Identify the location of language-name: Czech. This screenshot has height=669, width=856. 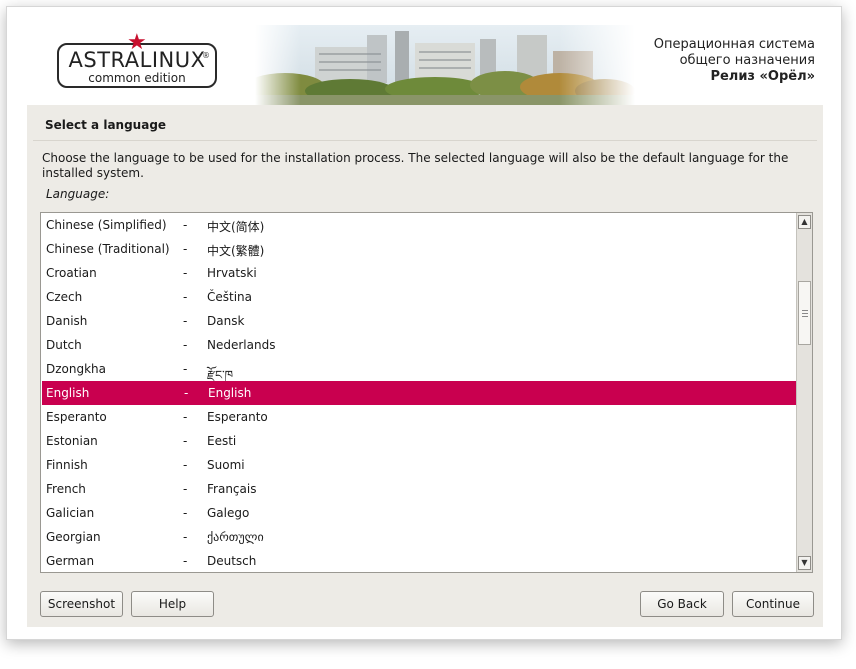
(64, 297).